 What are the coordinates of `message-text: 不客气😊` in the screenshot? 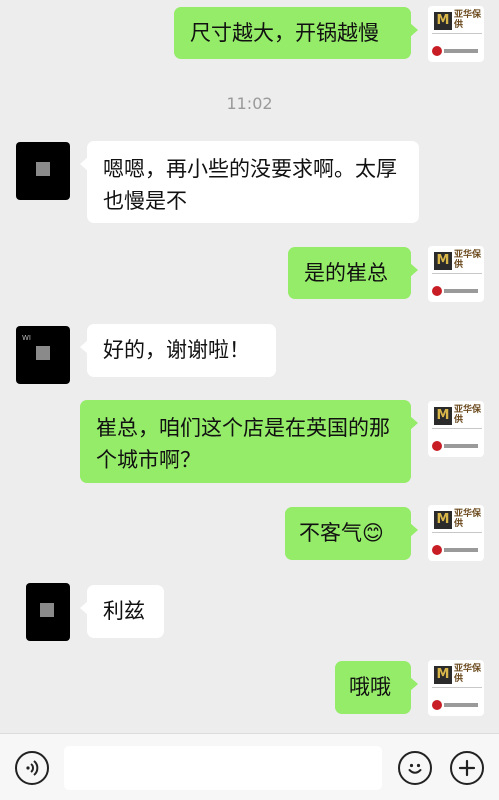 It's located at (341, 533).